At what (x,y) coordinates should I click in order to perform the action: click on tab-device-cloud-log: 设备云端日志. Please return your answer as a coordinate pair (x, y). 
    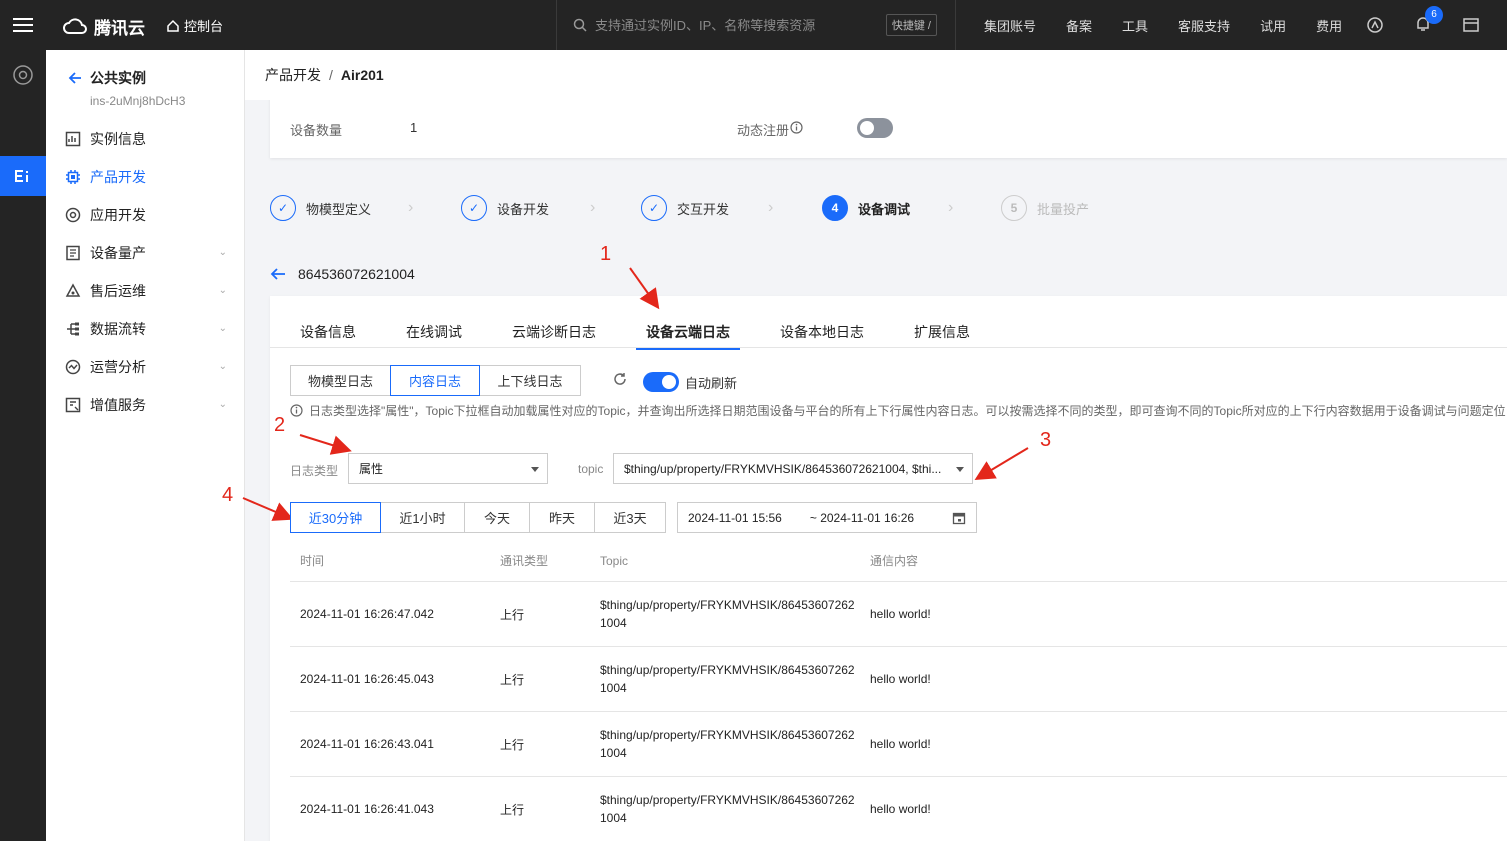
    Looking at the image, I should click on (688, 336).